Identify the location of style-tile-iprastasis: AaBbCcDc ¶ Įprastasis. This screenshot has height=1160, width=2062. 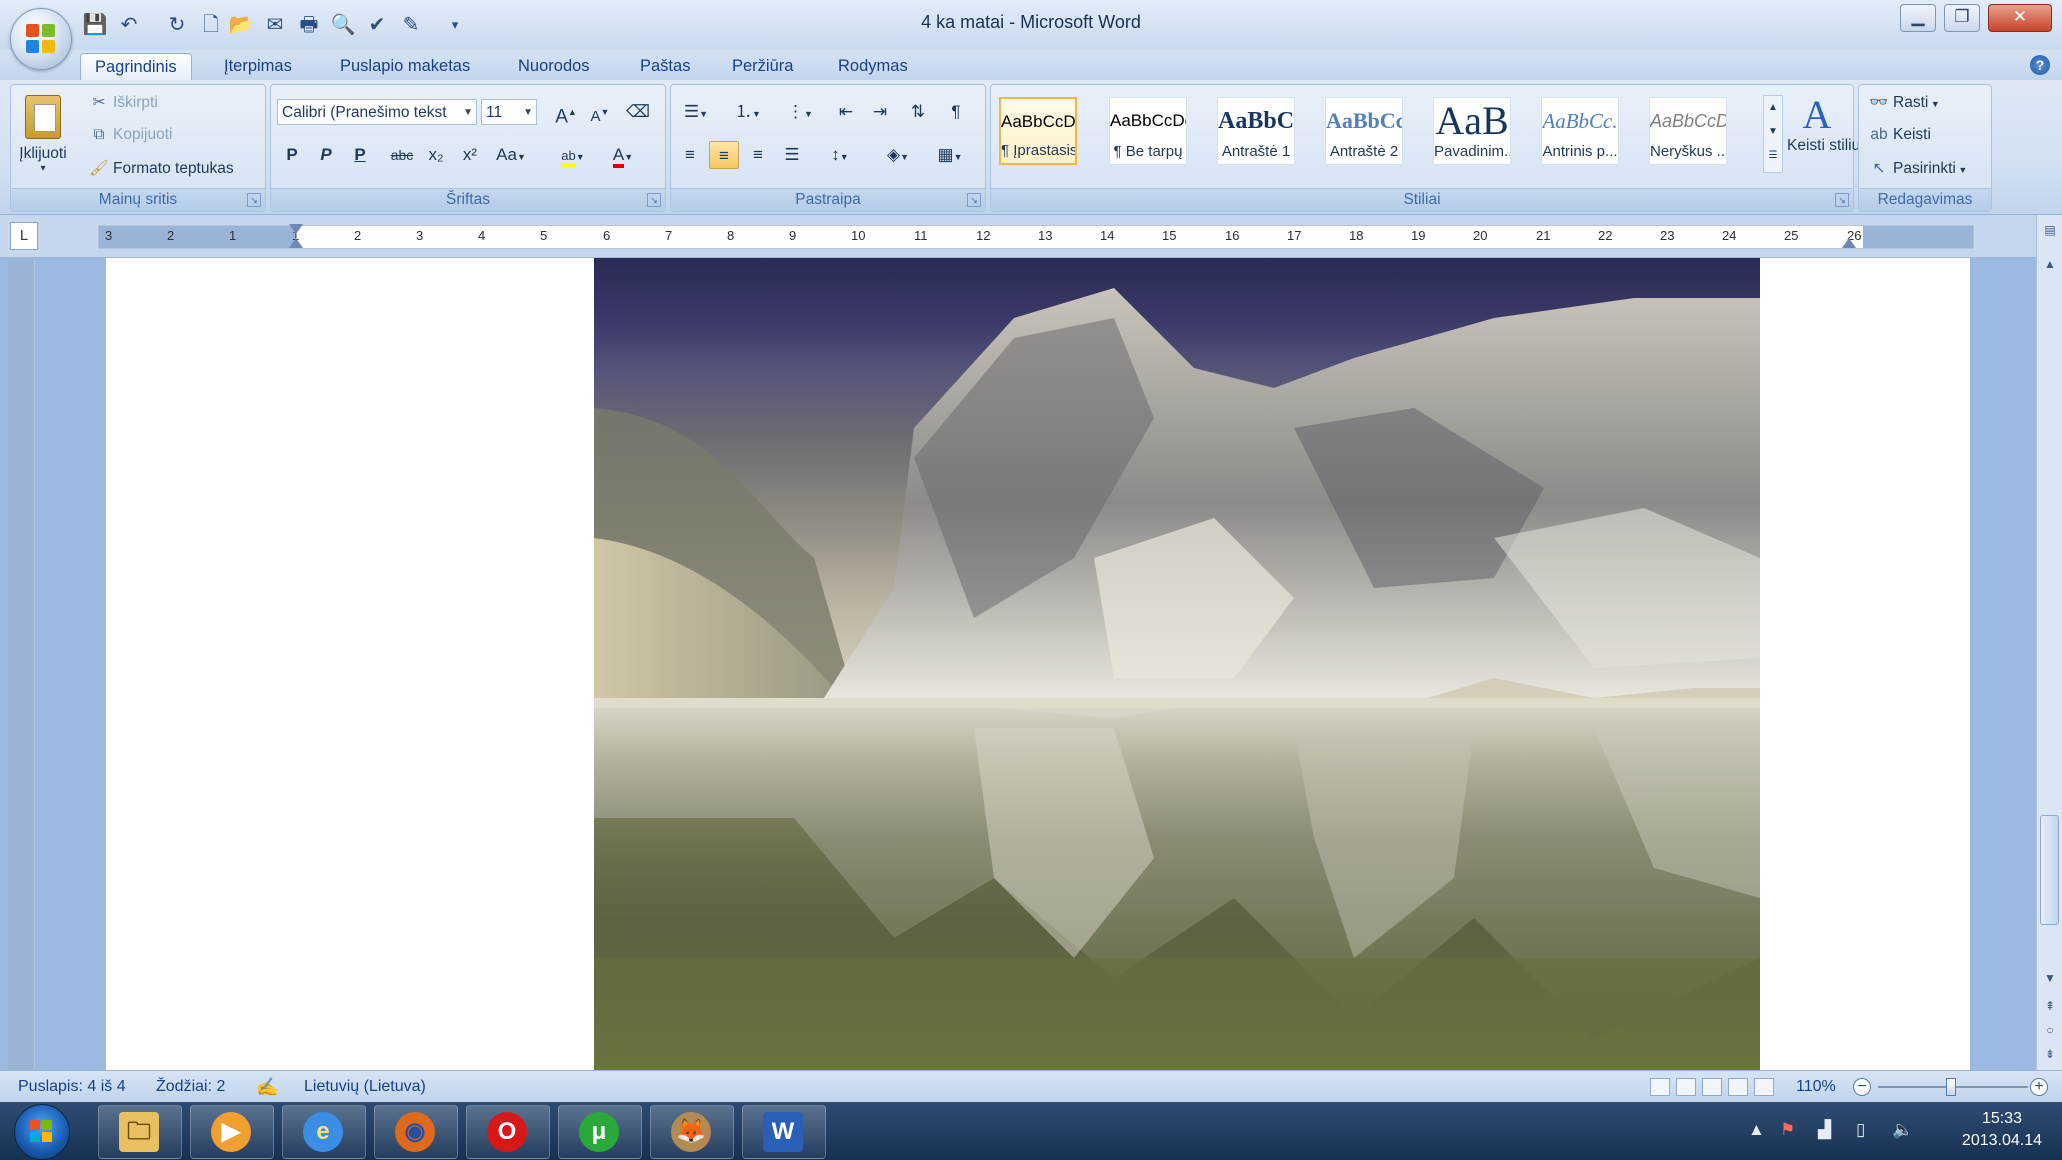
(1038, 131).